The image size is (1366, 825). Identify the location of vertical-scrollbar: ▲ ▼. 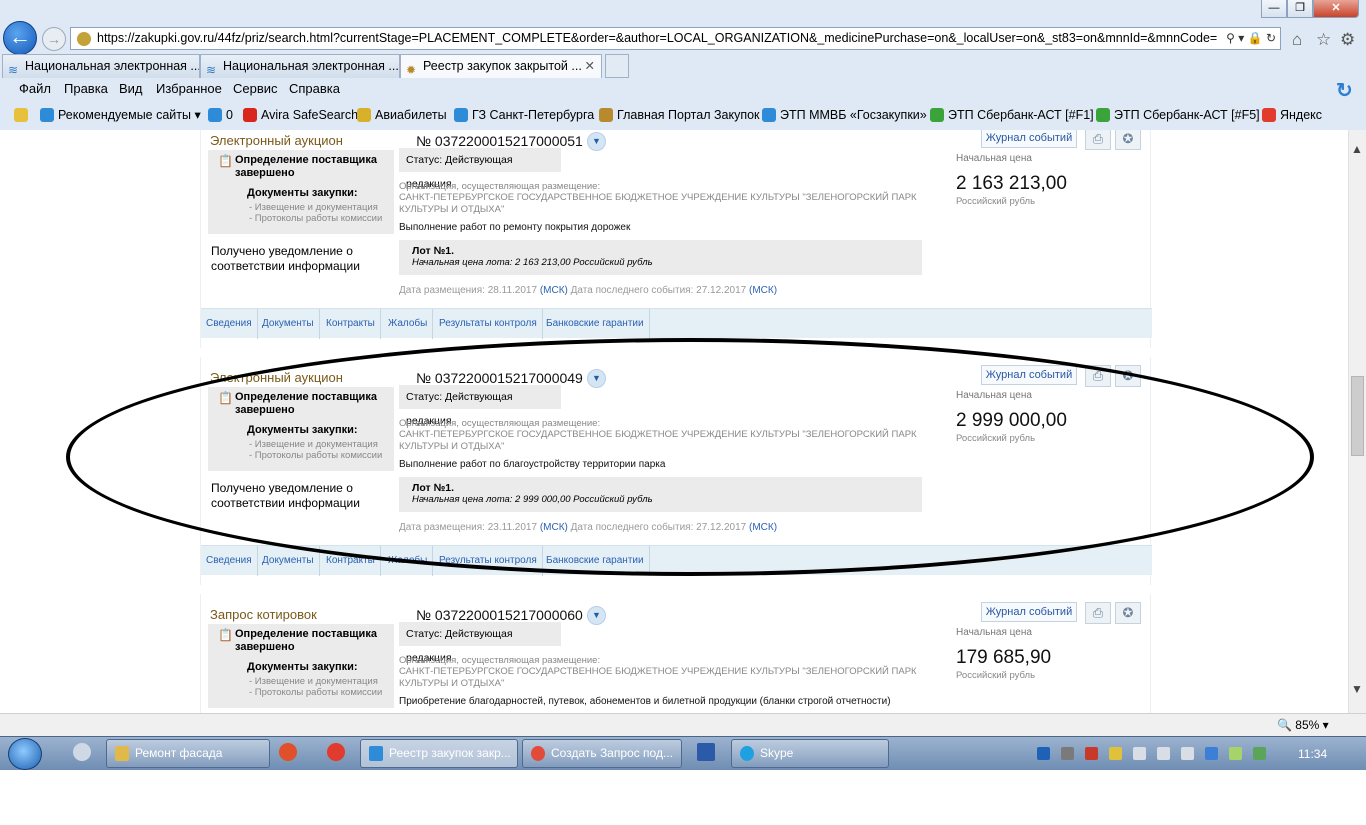
(1357, 421).